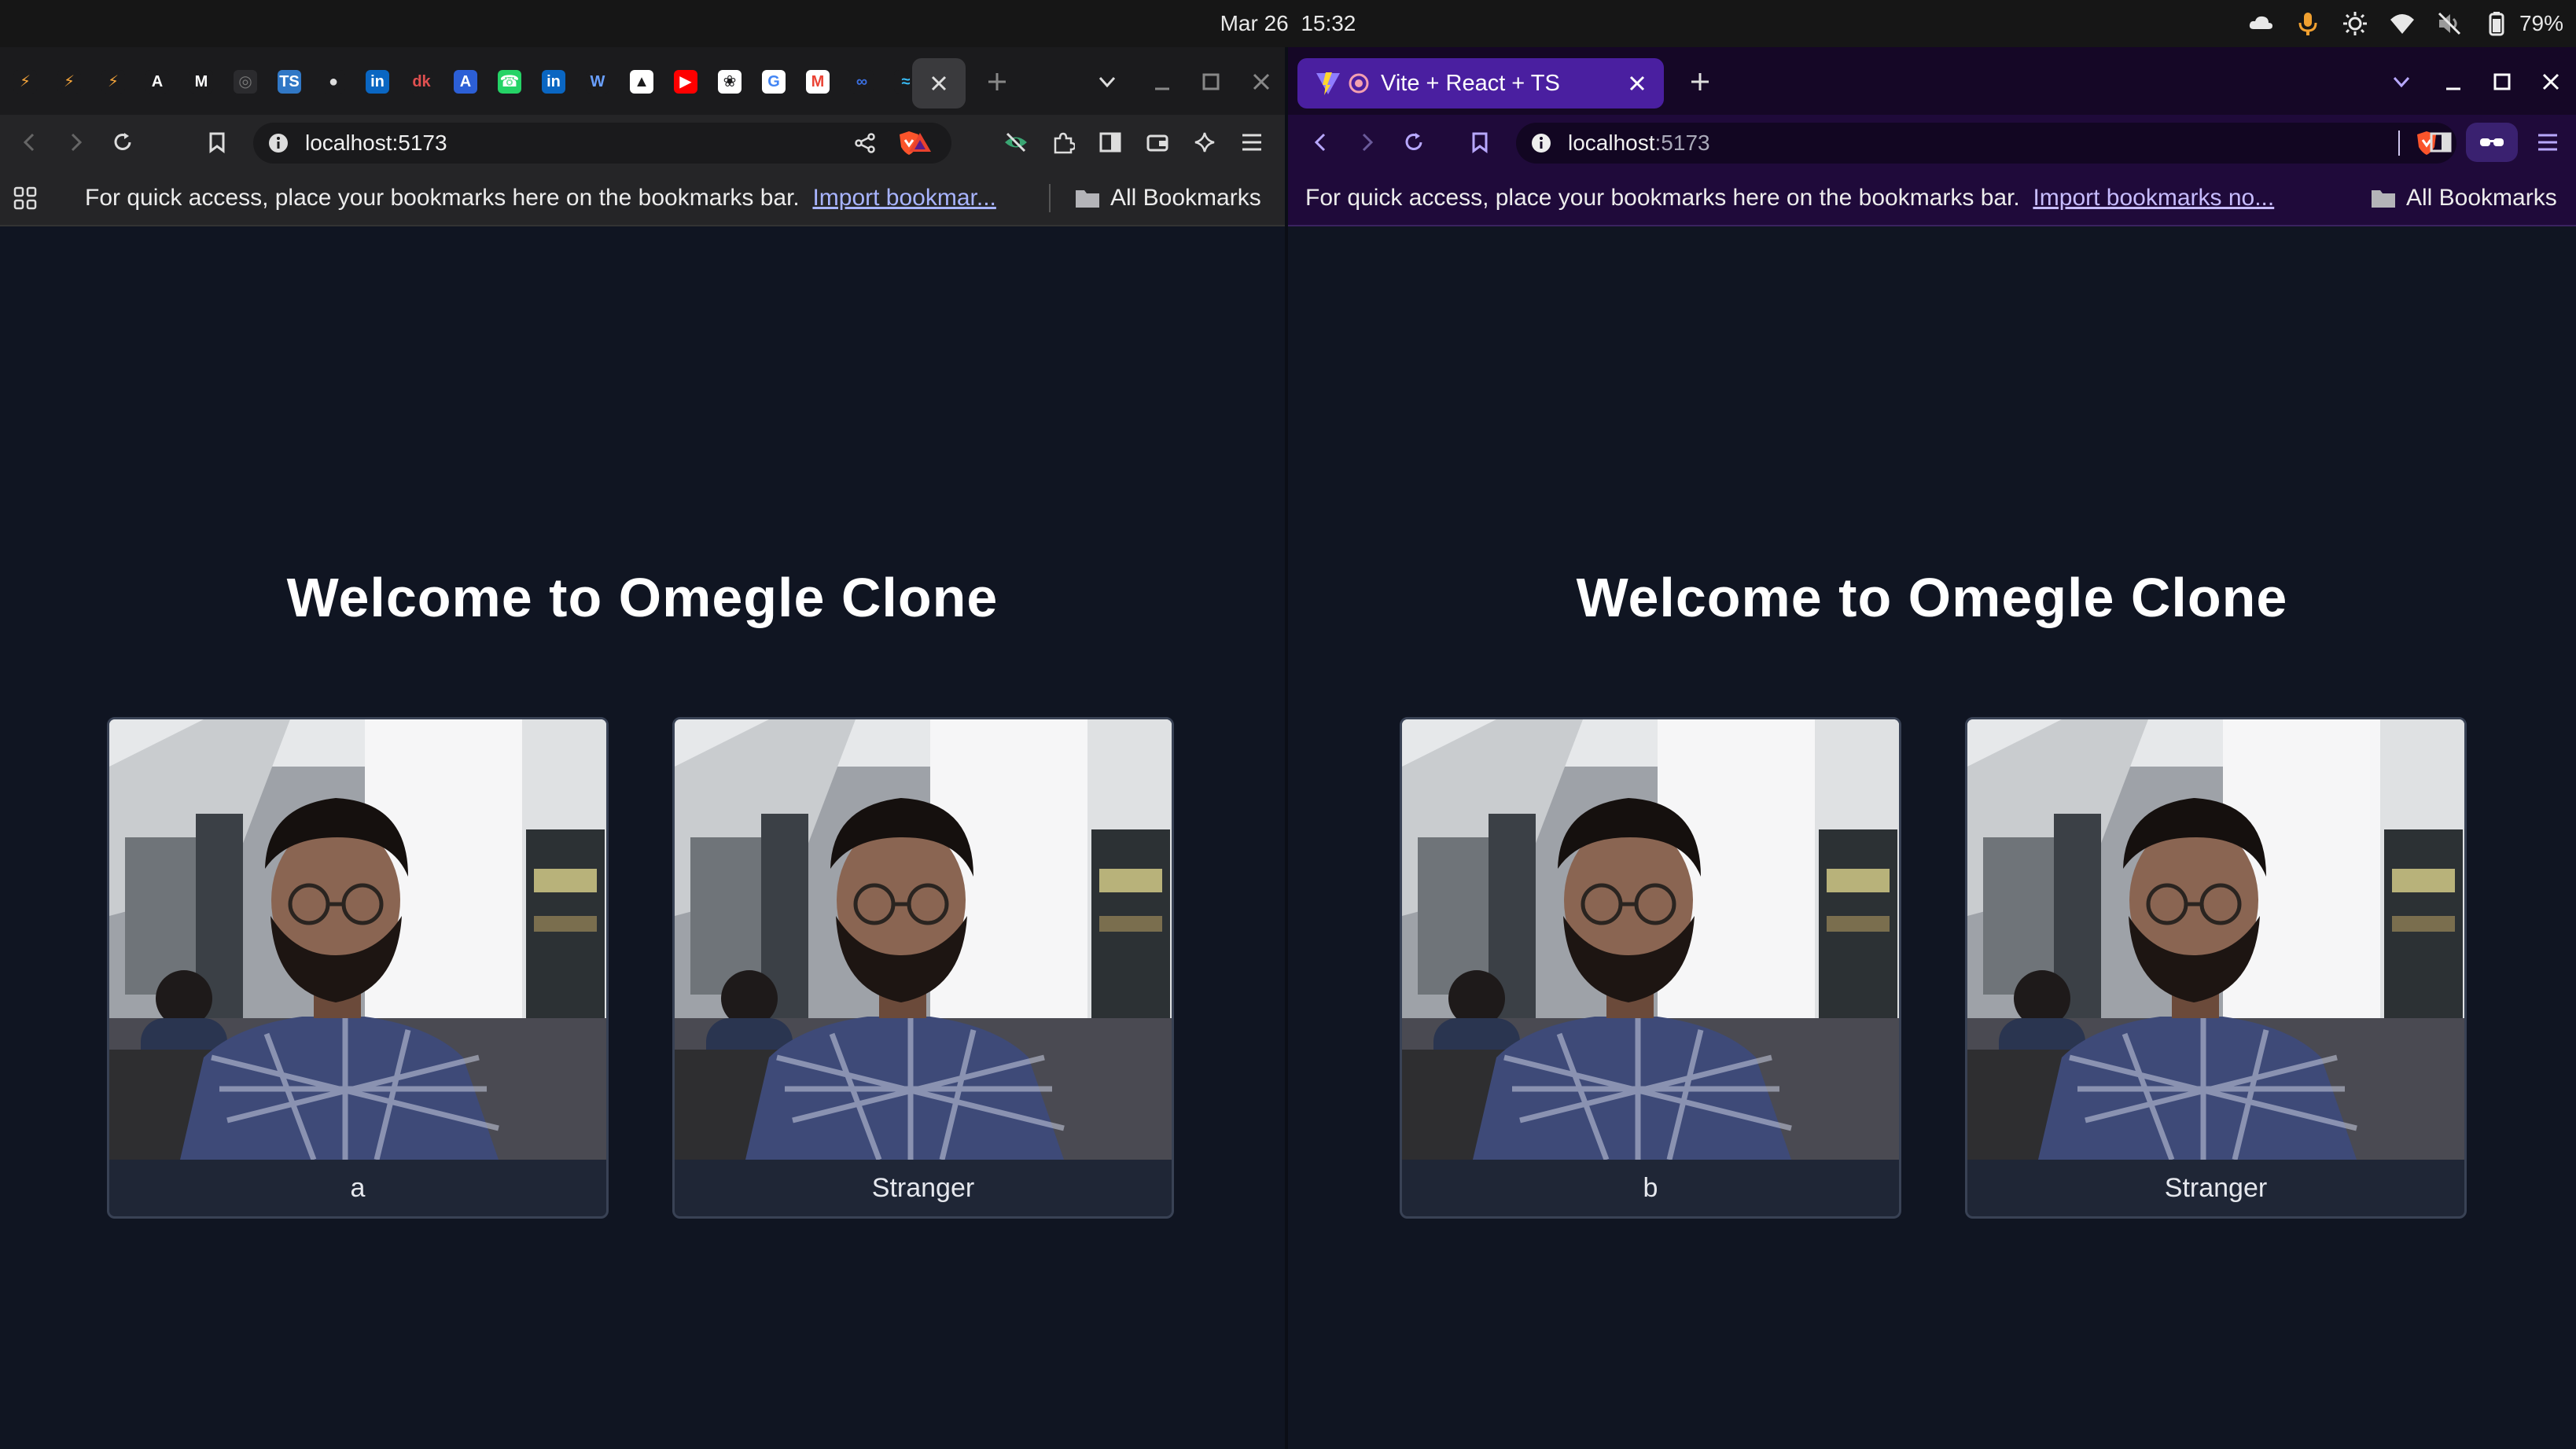  I want to click on extension-button, so click(1016, 142).